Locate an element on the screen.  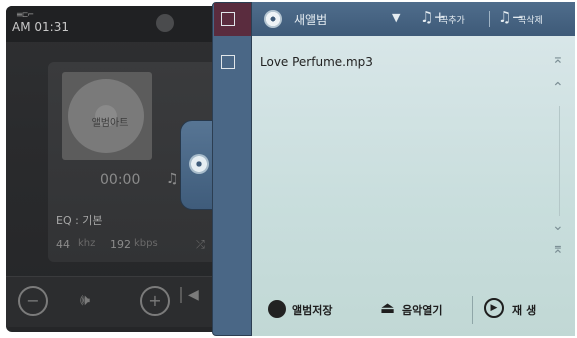
speaker-icon: 🕪 is located at coordinates (85, 300).